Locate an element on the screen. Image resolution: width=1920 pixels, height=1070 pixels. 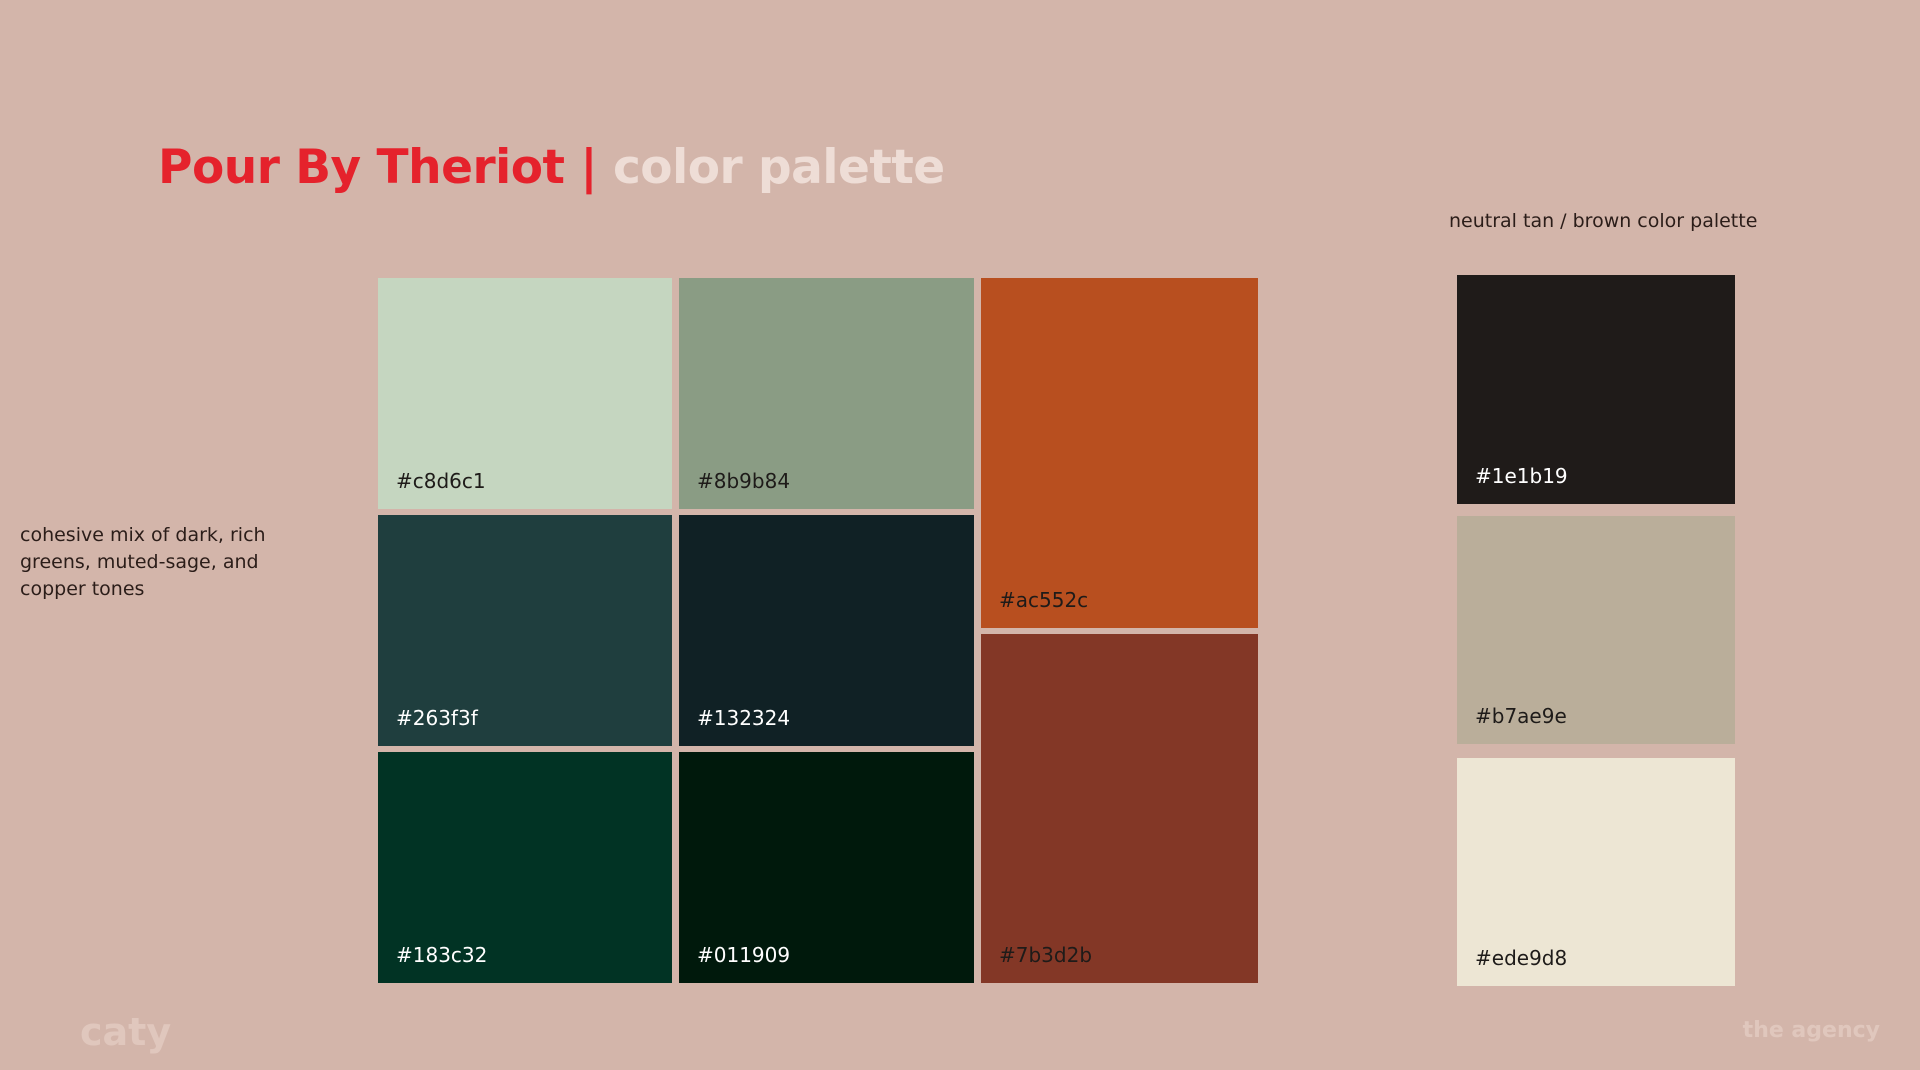
swatch-hex-label: #1e1b19 is located at coordinates (1521, 476).